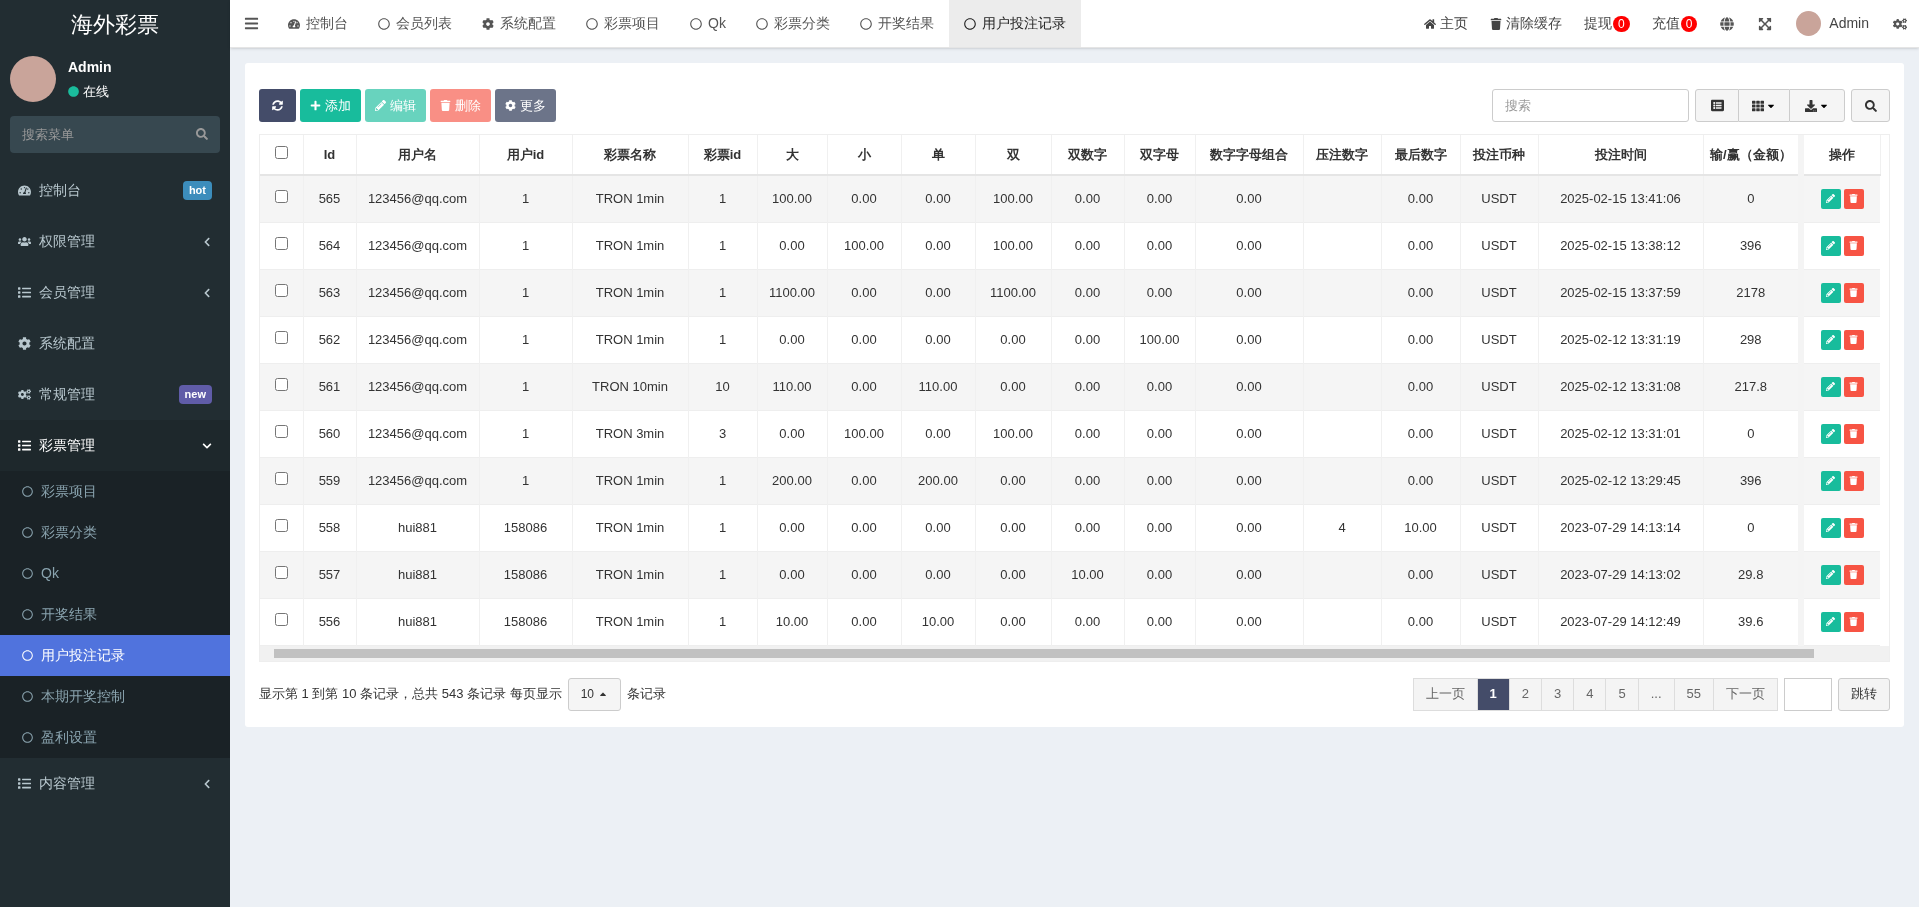  Describe the element at coordinates (1590, 105) in the screenshot. I see `search-field: 搜索` at that location.